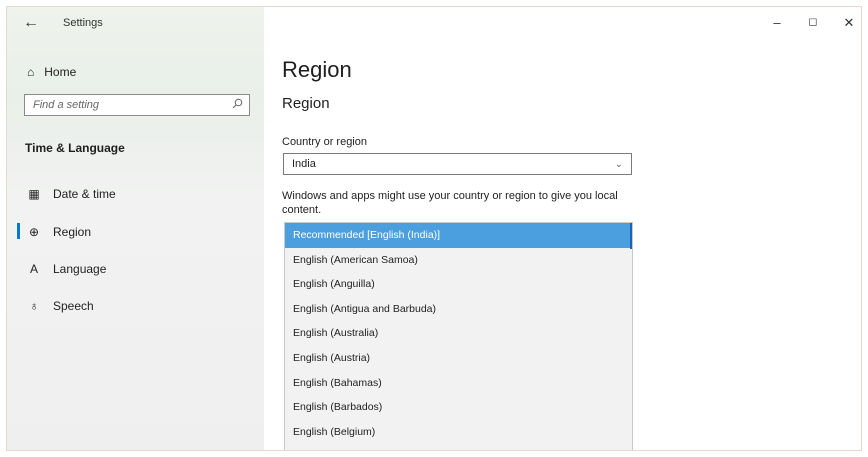 Image resolution: width=868 pixels, height=457 pixels. I want to click on back-arrow-icon: ←, so click(31, 23).